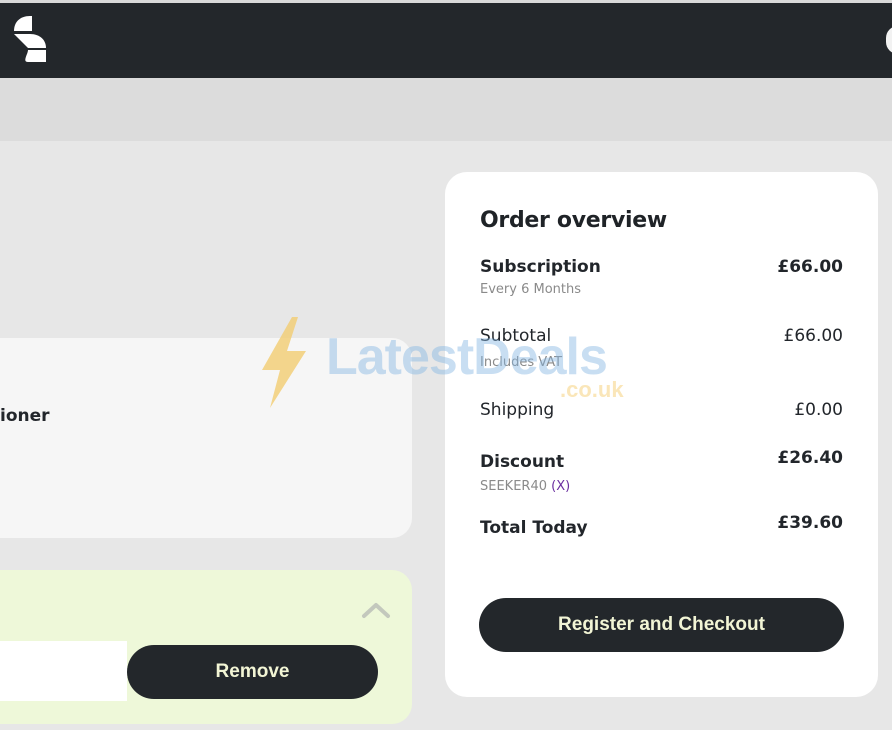 The width and height of the screenshot is (892, 730). What do you see at coordinates (661, 625) in the screenshot?
I see `register-and-checkout-button: Register and Checkout` at bounding box center [661, 625].